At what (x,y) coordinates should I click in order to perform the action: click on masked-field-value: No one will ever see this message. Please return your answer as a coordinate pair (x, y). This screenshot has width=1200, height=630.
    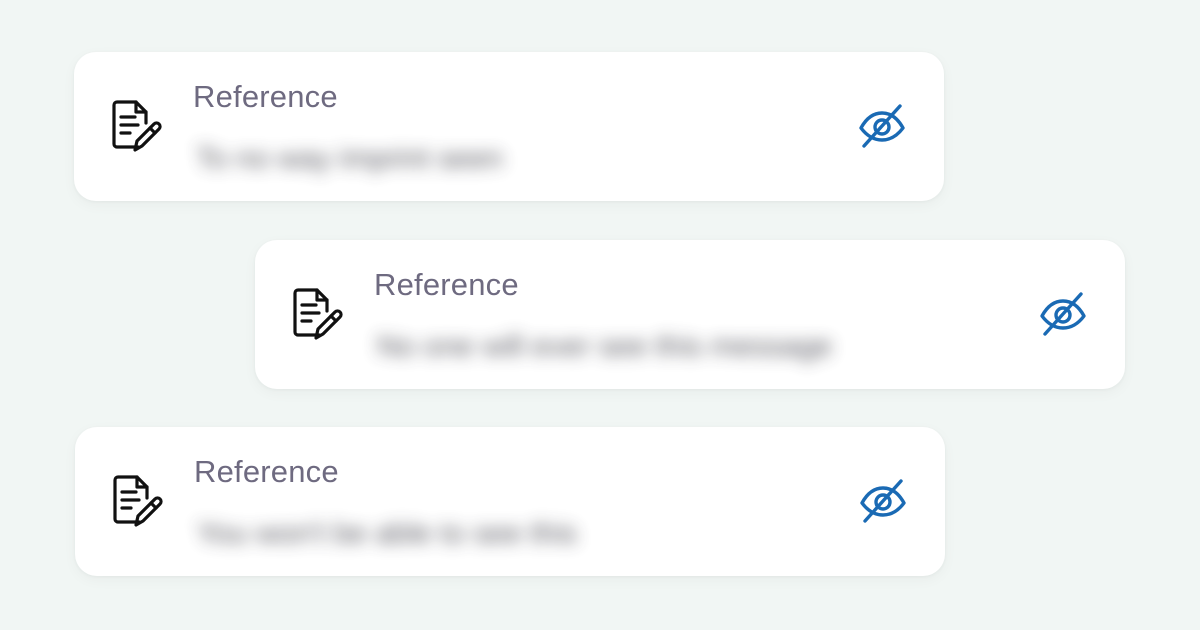
    Looking at the image, I should click on (605, 346).